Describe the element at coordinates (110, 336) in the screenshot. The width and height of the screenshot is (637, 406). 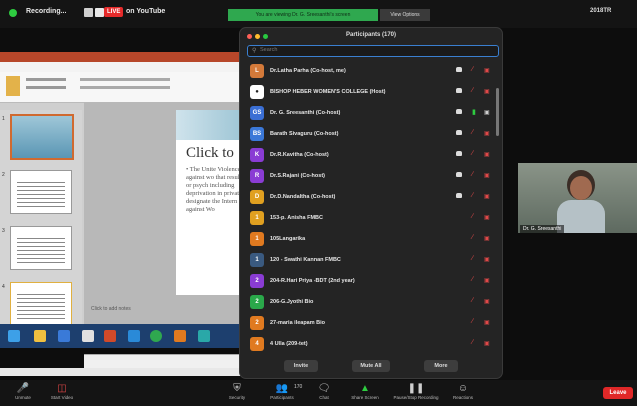
I see `powerpoint-icon` at that location.